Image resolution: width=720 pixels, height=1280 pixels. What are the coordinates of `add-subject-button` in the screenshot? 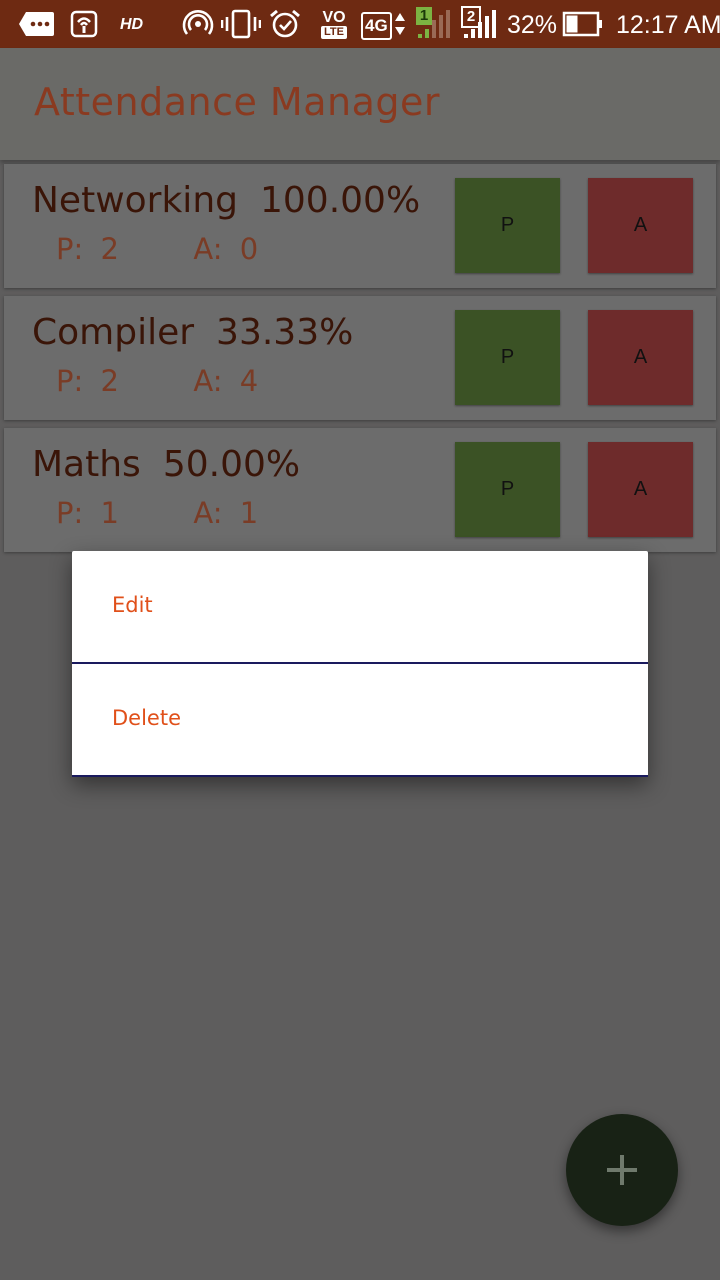 It's located at (622, 1170).